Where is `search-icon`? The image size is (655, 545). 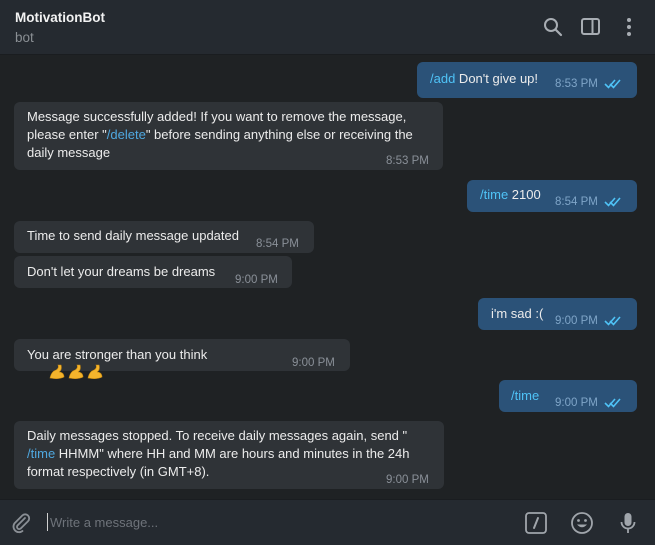
search-icon is located at coordinates (553, 27).